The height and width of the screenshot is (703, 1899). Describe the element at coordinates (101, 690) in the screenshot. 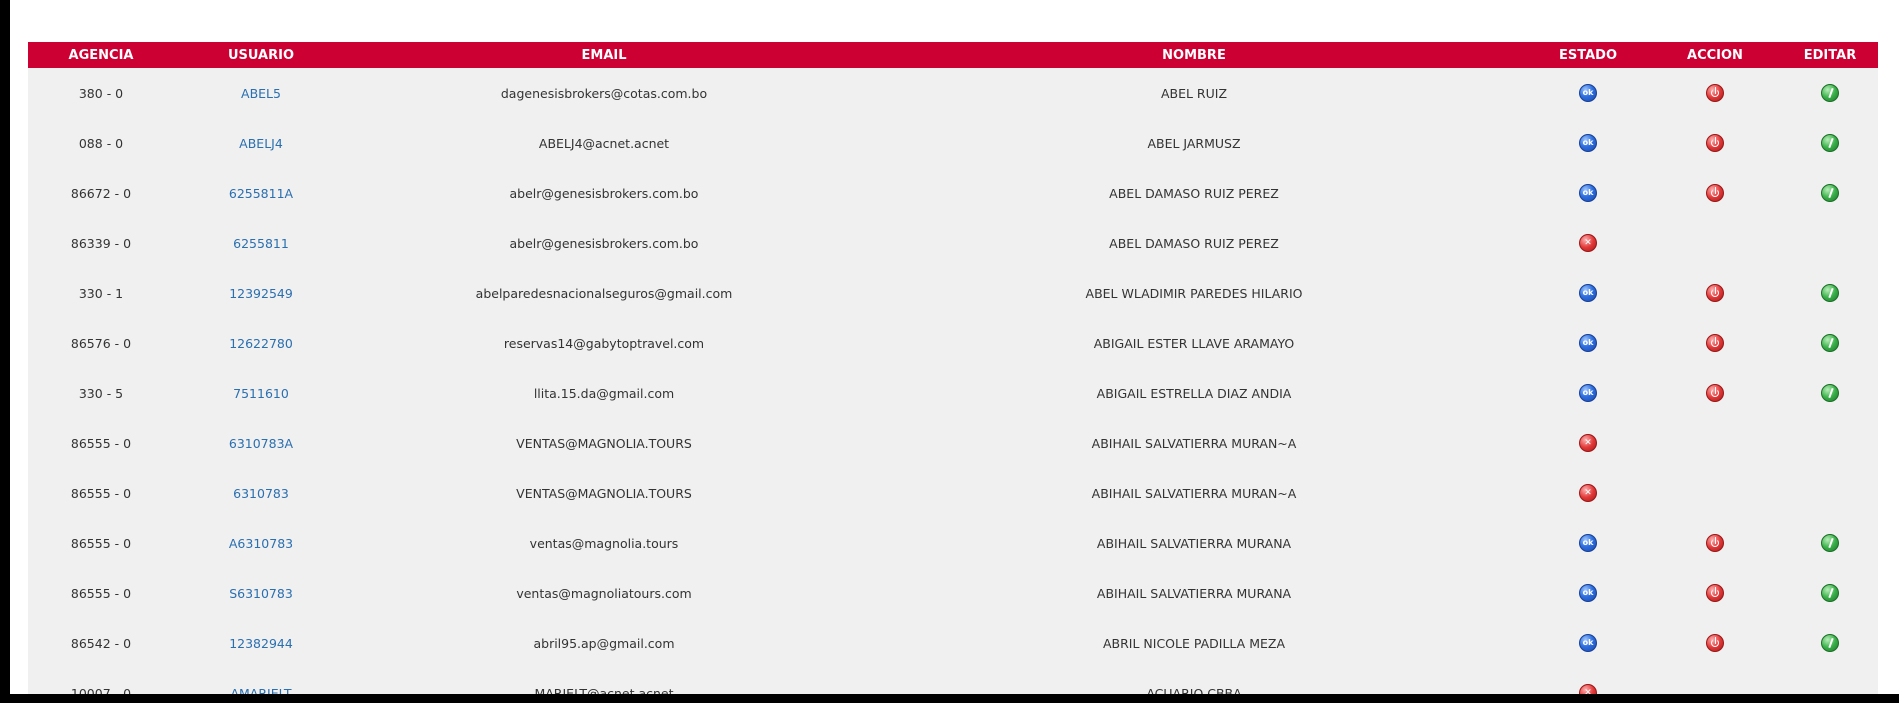

I see `cell-agencia-text: 10007 - 0` at that location.